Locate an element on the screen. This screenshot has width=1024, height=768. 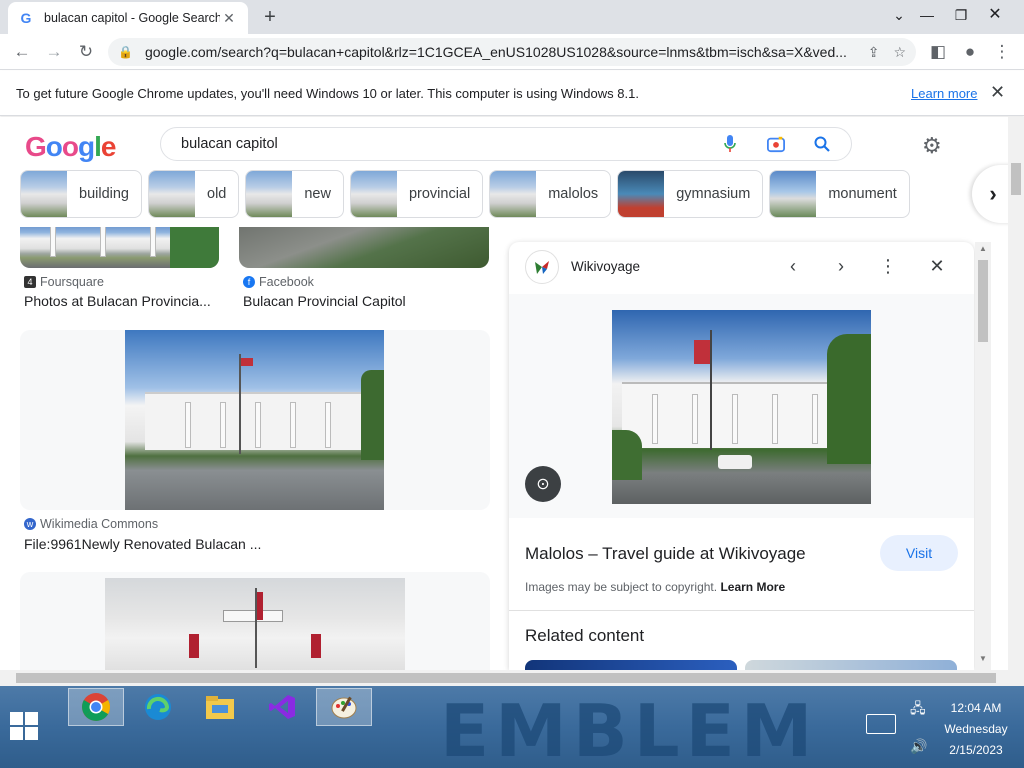
tab-close-icon: ✕ is located at coordinates (229, 18).